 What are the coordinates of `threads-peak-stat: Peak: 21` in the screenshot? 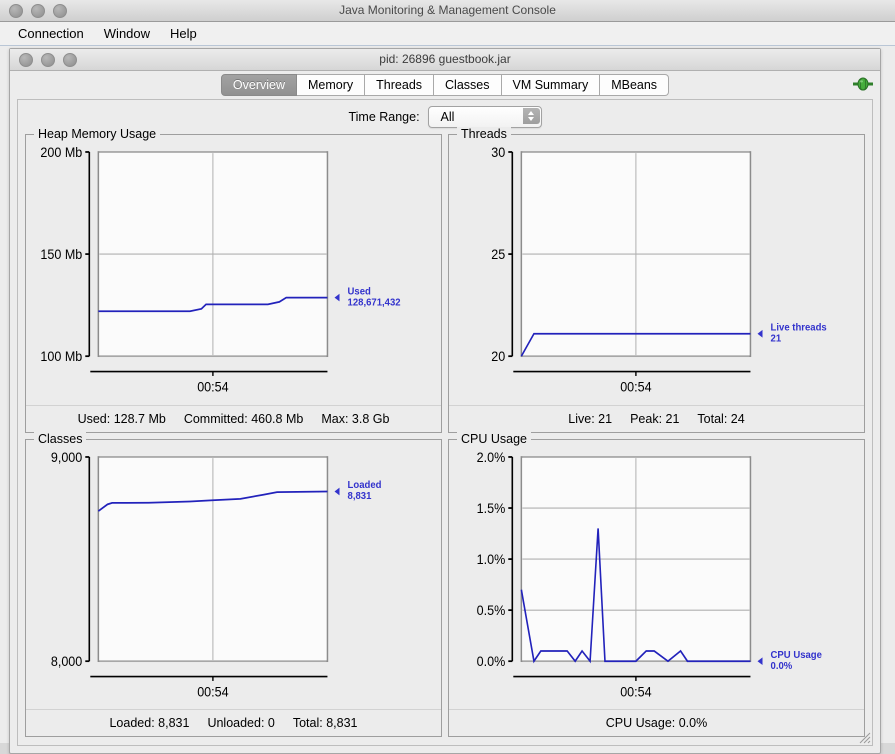 It's located at (655, 418).